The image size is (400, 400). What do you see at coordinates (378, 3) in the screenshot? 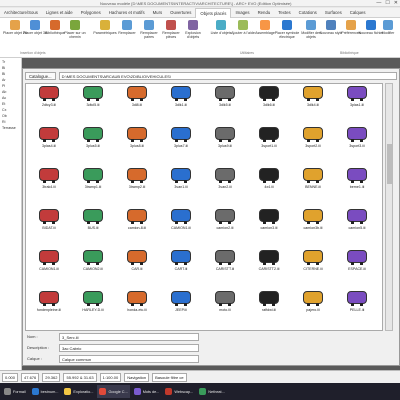
I see `minimize-icon: —` at bounding box center [378, 3].